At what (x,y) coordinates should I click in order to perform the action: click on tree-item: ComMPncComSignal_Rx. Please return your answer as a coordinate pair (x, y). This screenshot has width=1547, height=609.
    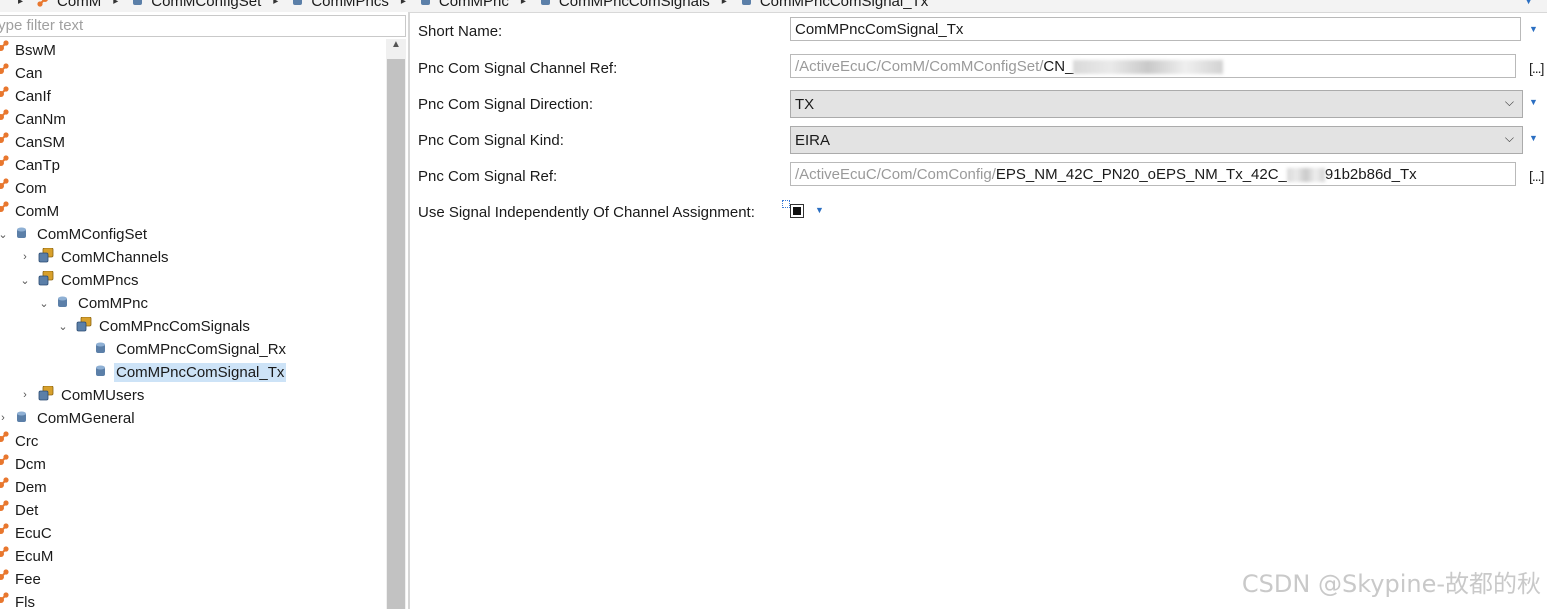
    Looking at the image, I should click on (182, 349).